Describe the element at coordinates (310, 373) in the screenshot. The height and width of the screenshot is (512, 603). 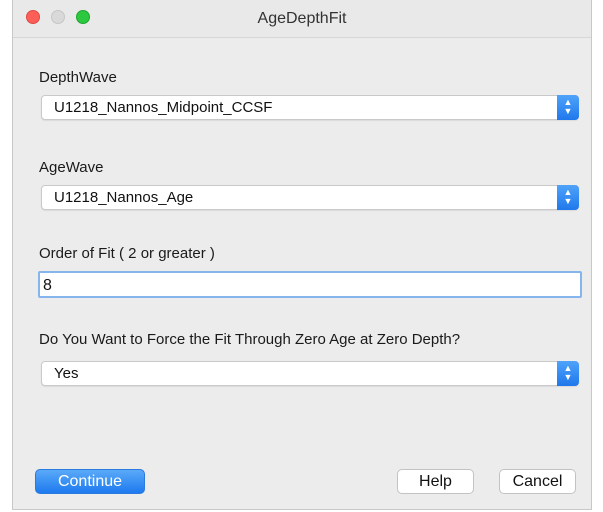
I see `force-zero-select: Yes ▲ ▼` at that location.